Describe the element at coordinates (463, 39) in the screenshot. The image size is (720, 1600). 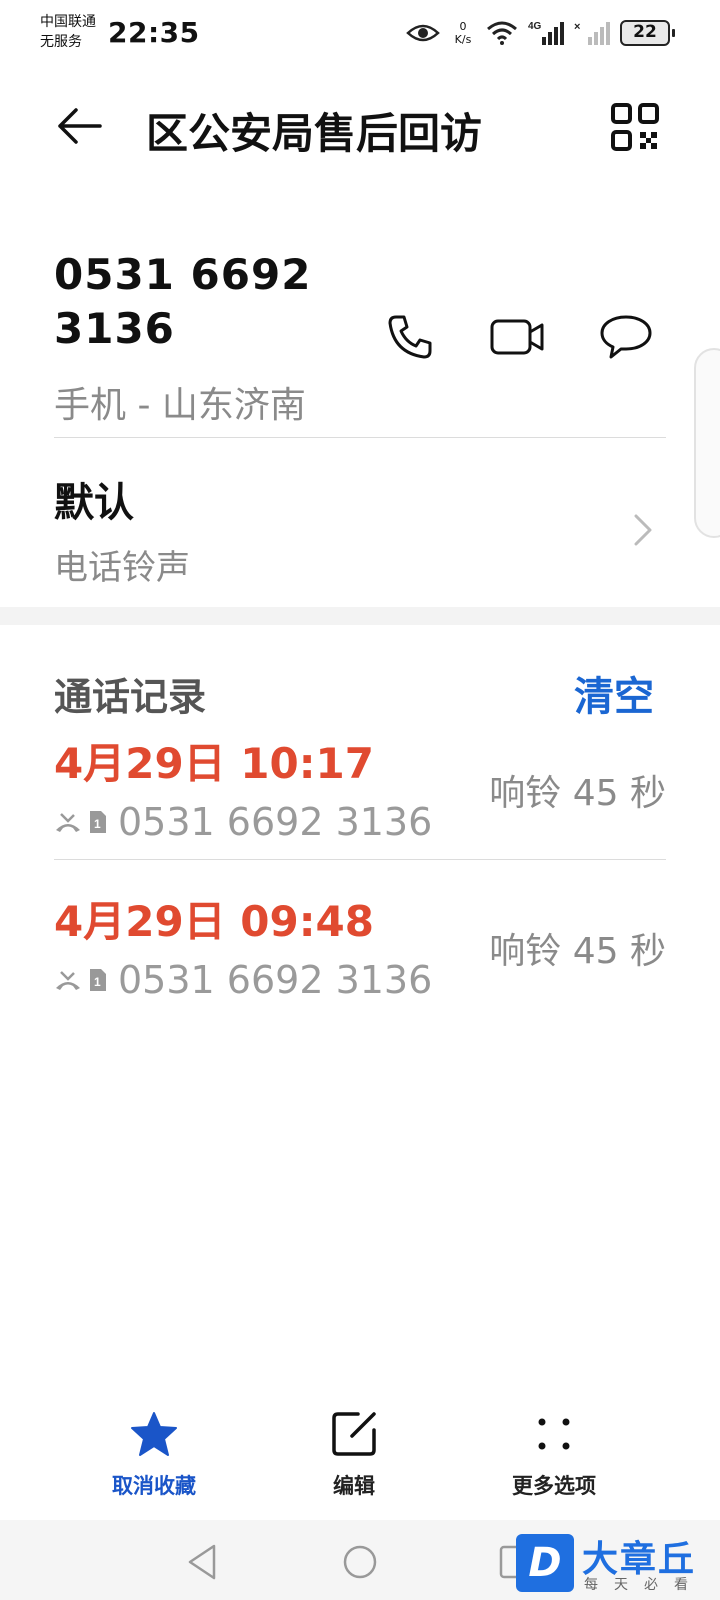
I see `net-speed-unit: K/s` at that location.